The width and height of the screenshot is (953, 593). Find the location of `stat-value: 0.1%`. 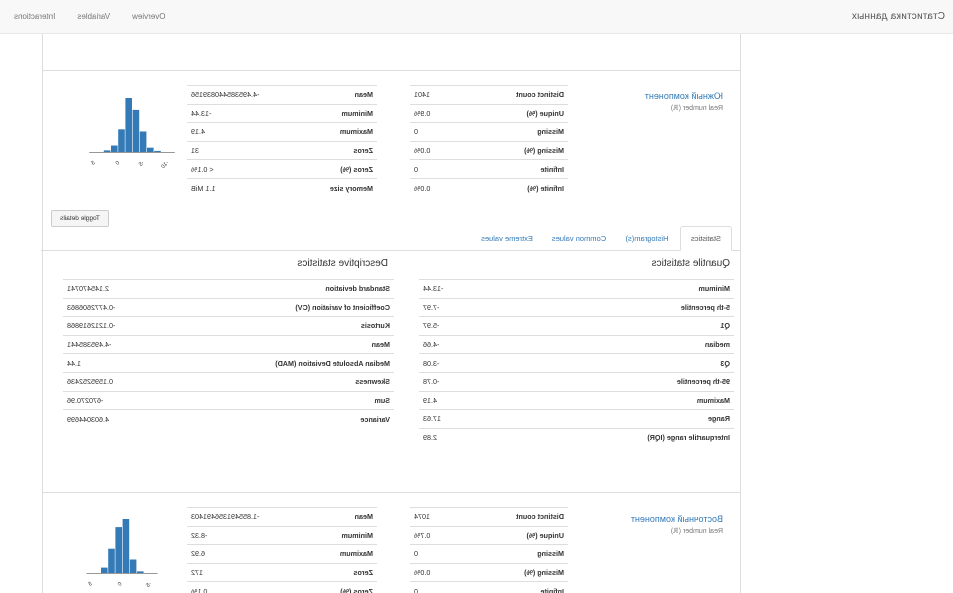

stat-value: 0.1% is located at coordinates (249, 587).